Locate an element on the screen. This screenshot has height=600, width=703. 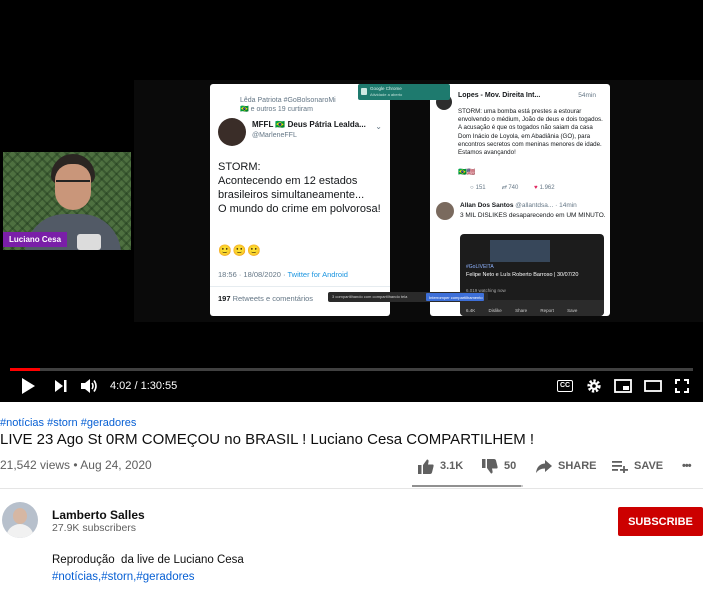
video-description: Reprodução da live de Luciano Cesa is located at coordinates (148, 560).